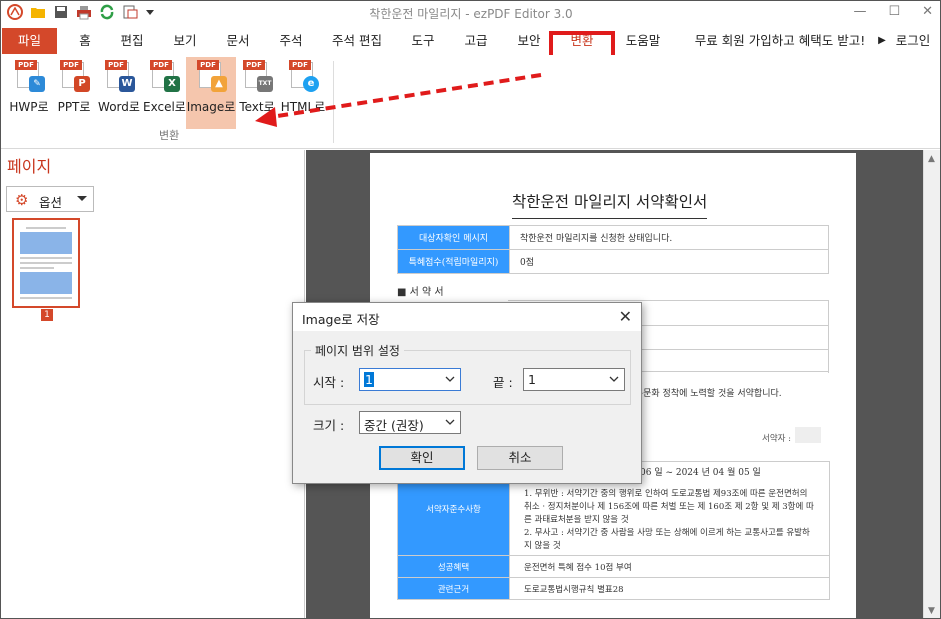 This screenshot has width=941, height=619. I want to click on ok-button: 확인, so click(422, 458).